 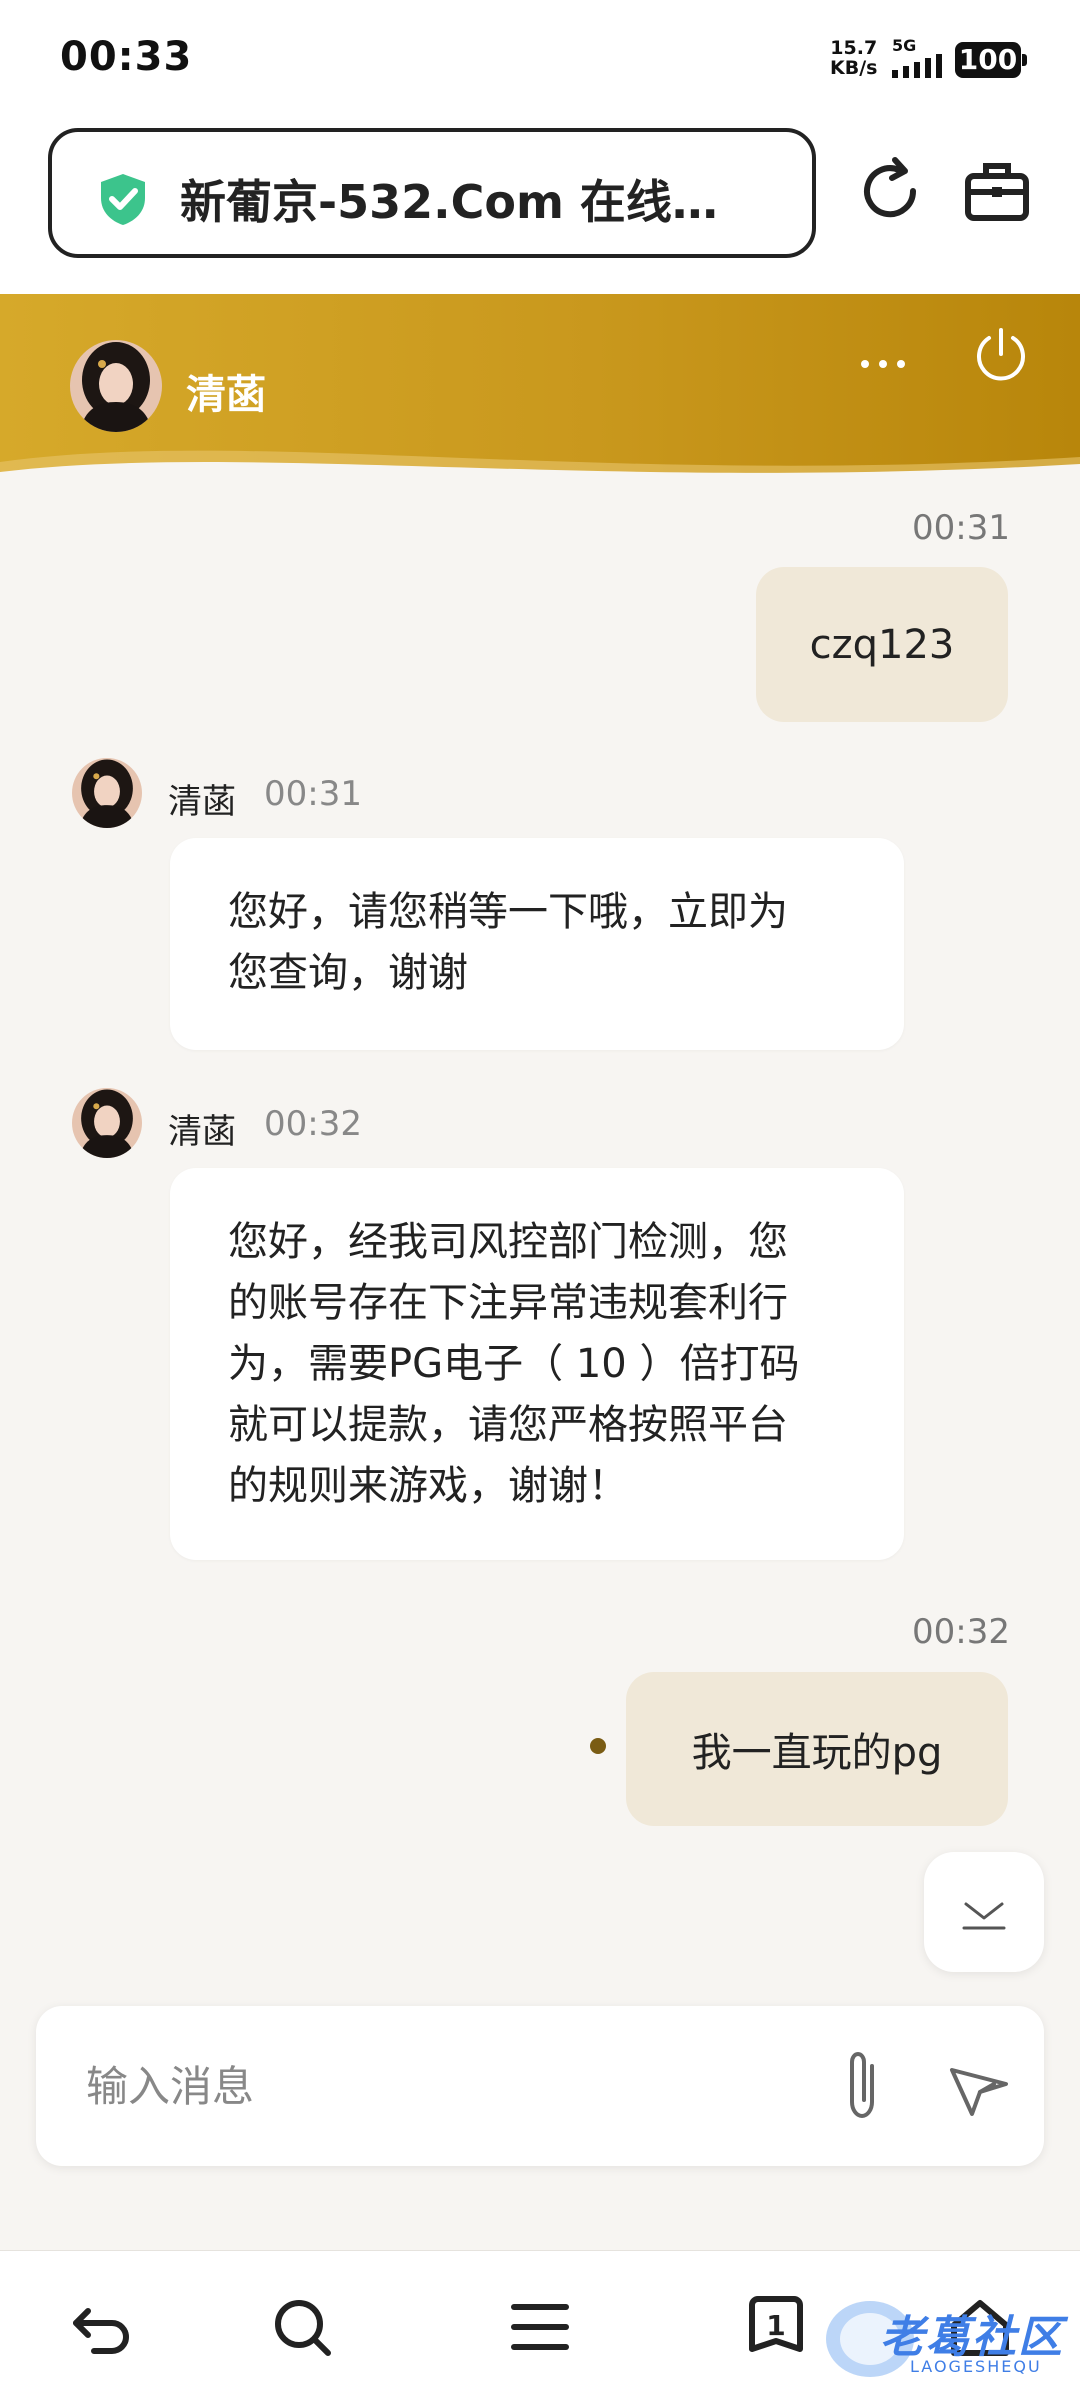 I want to click on message-input, so click(x=436, y=2086).